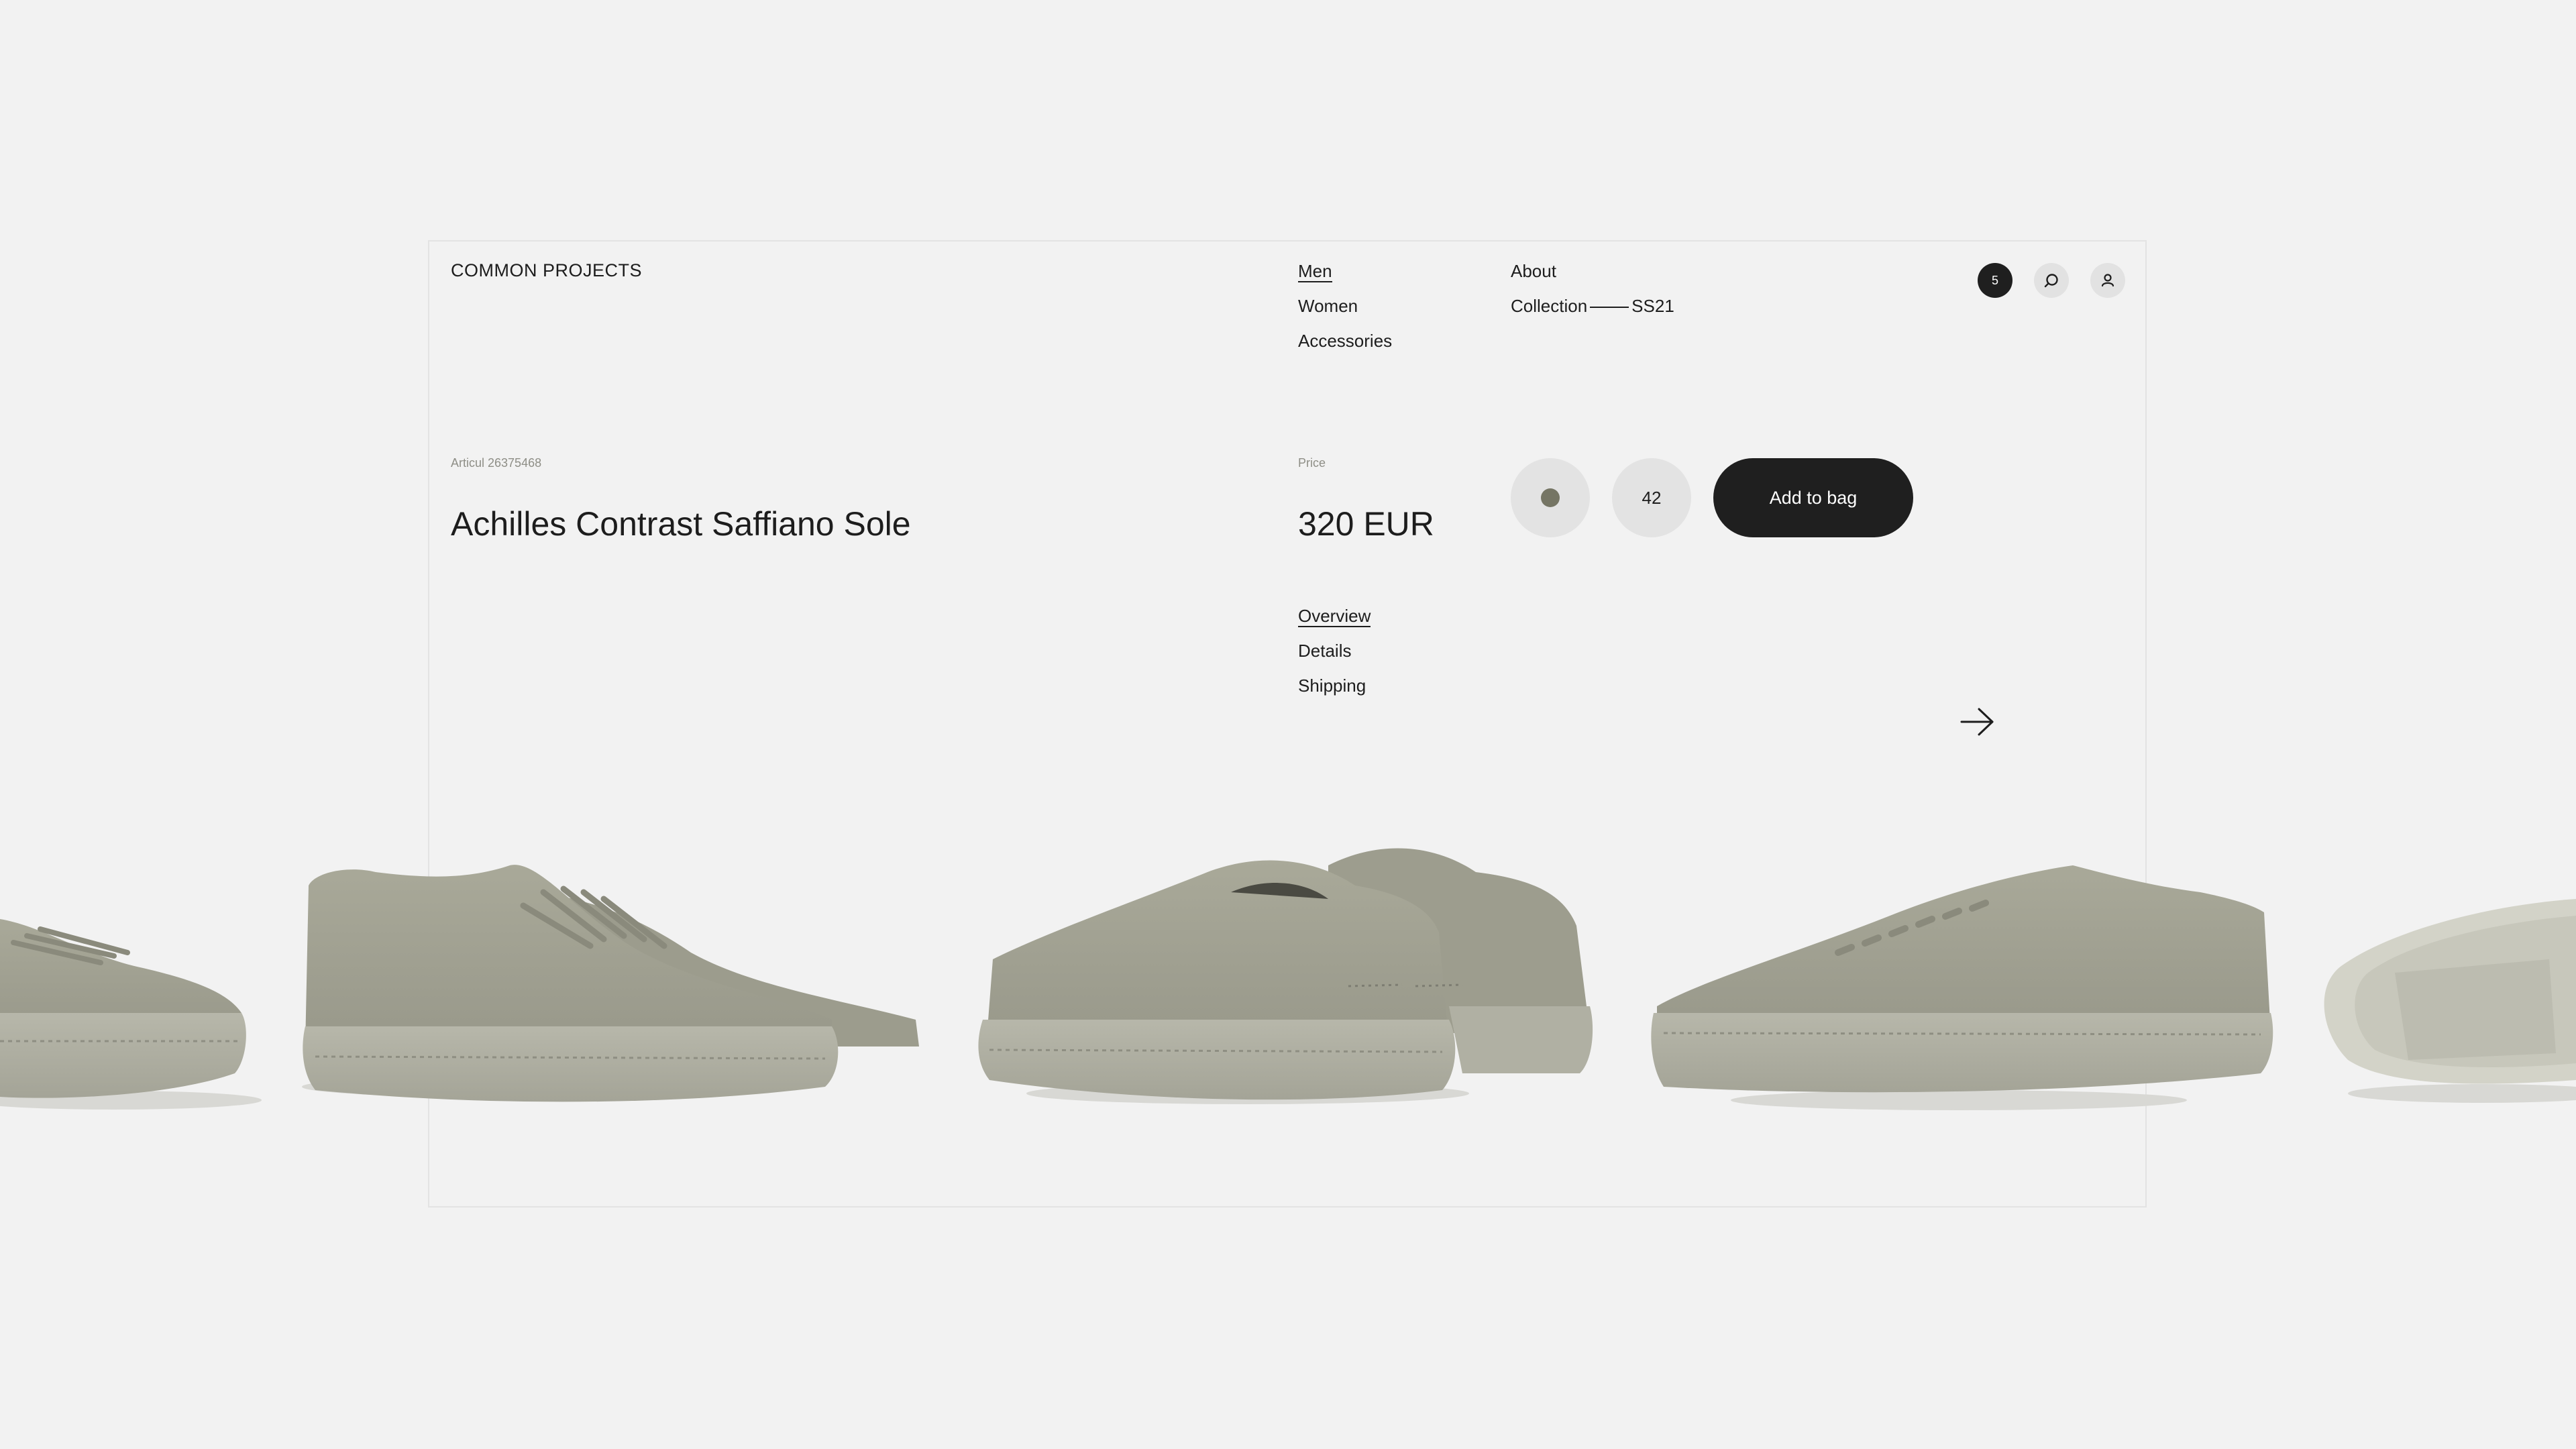 The image size is (2576, 1449). What do you see at coordinates (681, 524) in the screenshot?
I see `product-title: Achilles Contrast Saffiano Sole` at bounding box center [681, 524].